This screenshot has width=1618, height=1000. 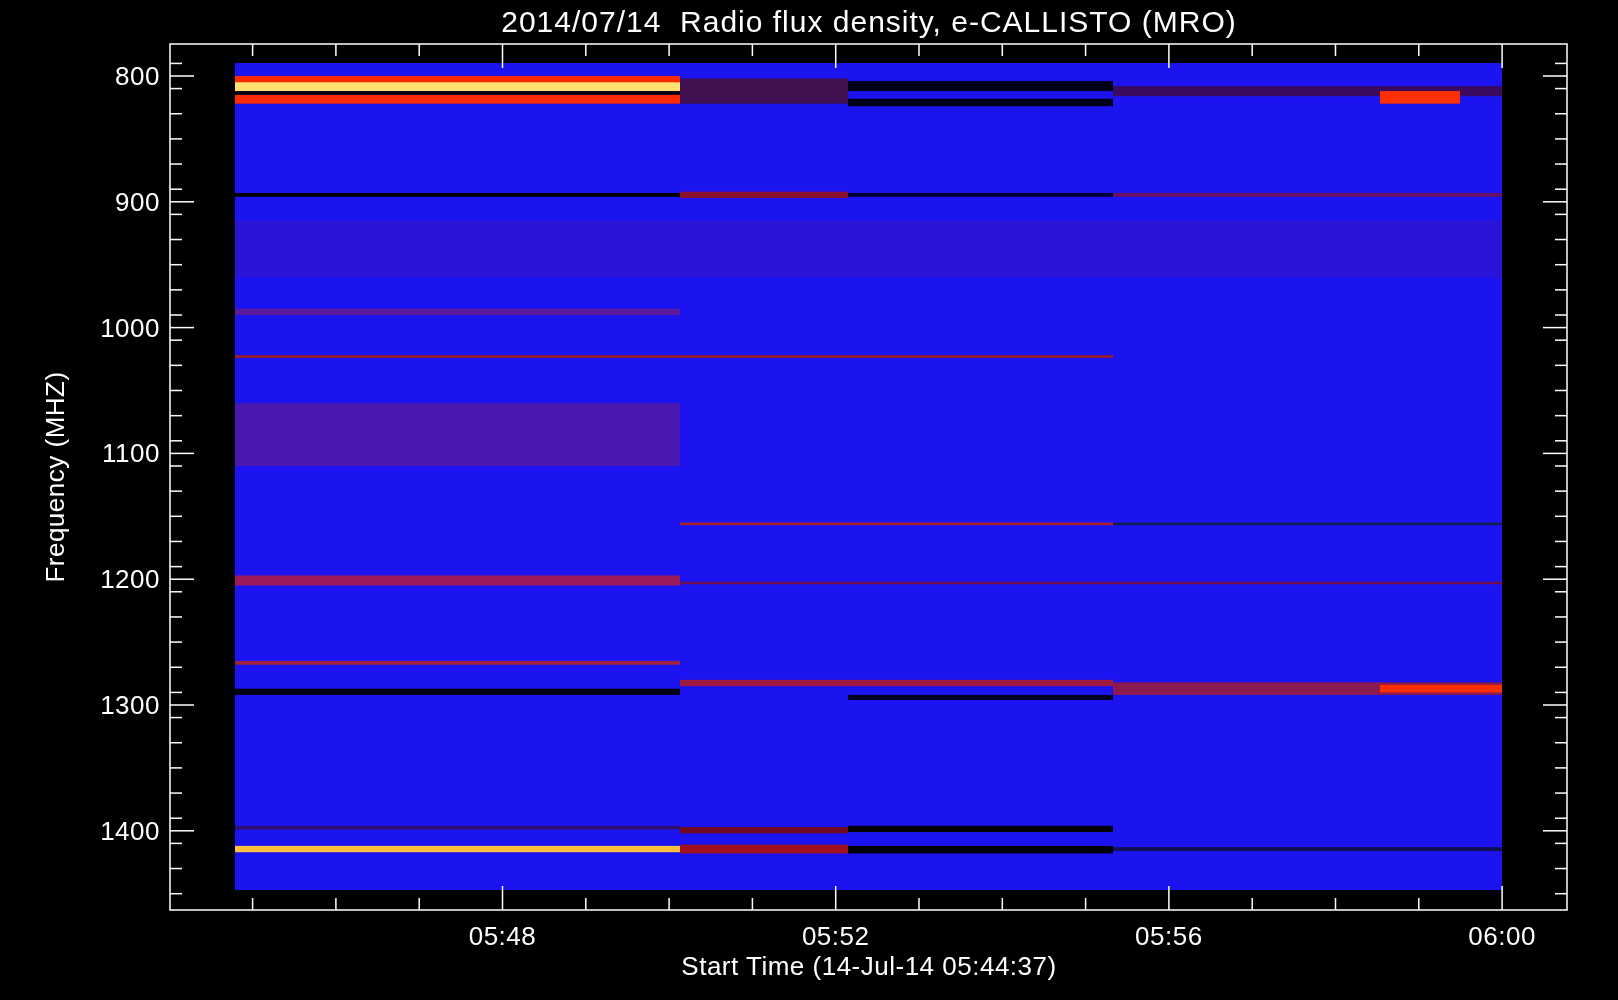 What do you see at coordinates (835, 936) in the screenshot?
I see `tick-label: 05:52` at bounding box center [835, 936].